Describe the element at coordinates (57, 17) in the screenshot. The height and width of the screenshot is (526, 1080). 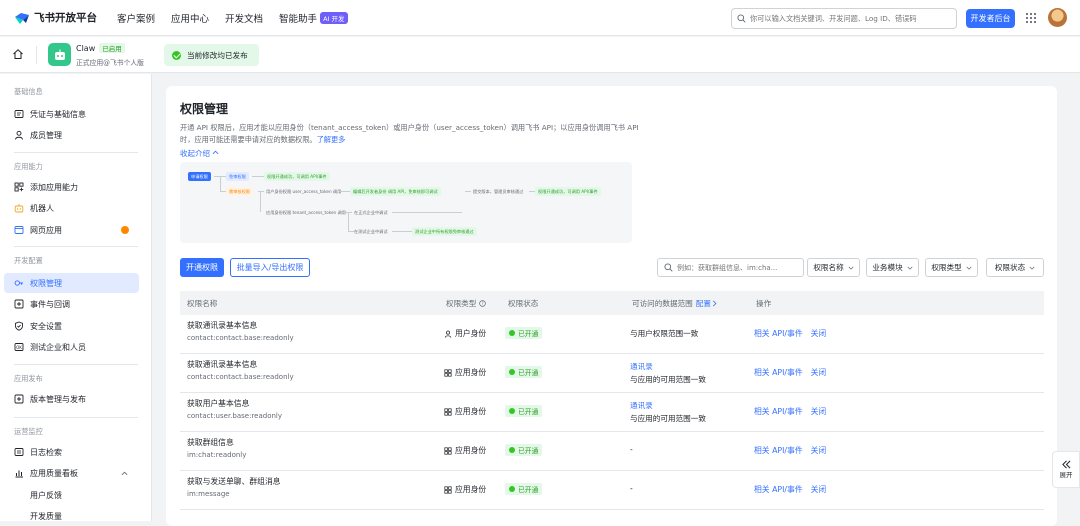
I see `feishu-logo: 飞书开放平台` at that location.